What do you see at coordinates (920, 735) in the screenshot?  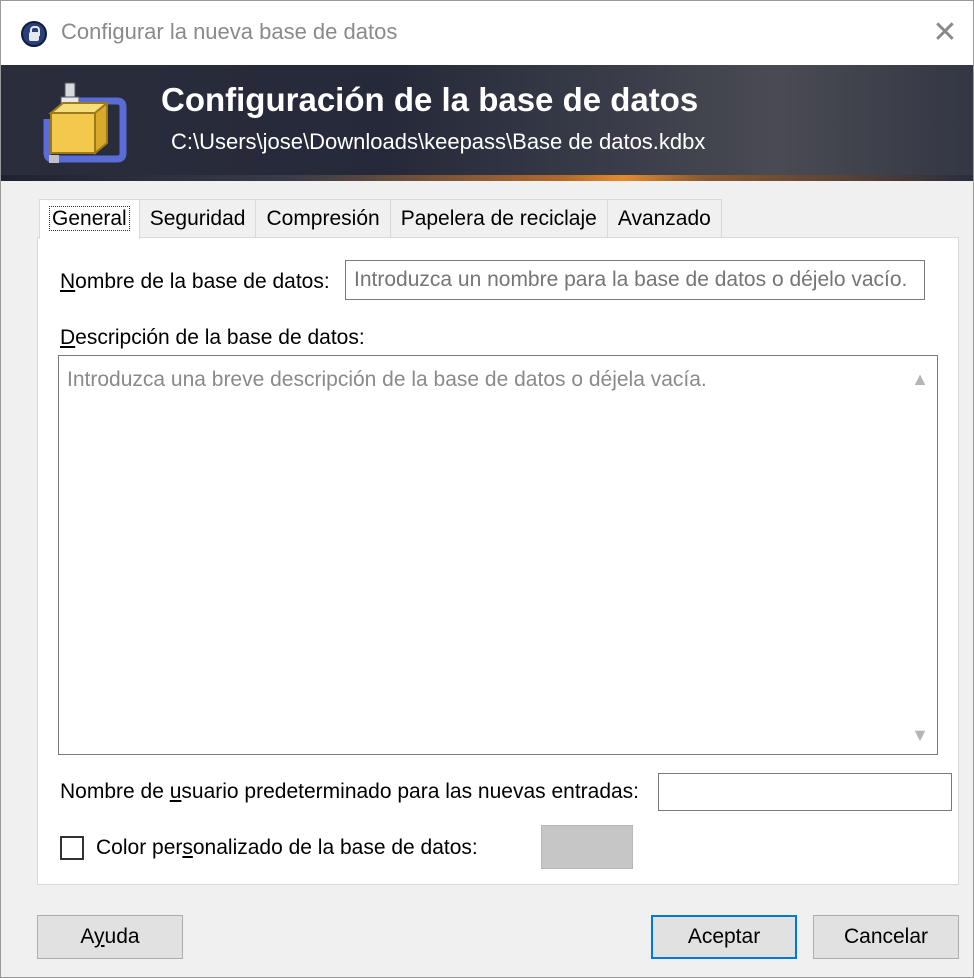 I see `scroll-down-arrow-icon: ▼` at bounding box center [920, 735].